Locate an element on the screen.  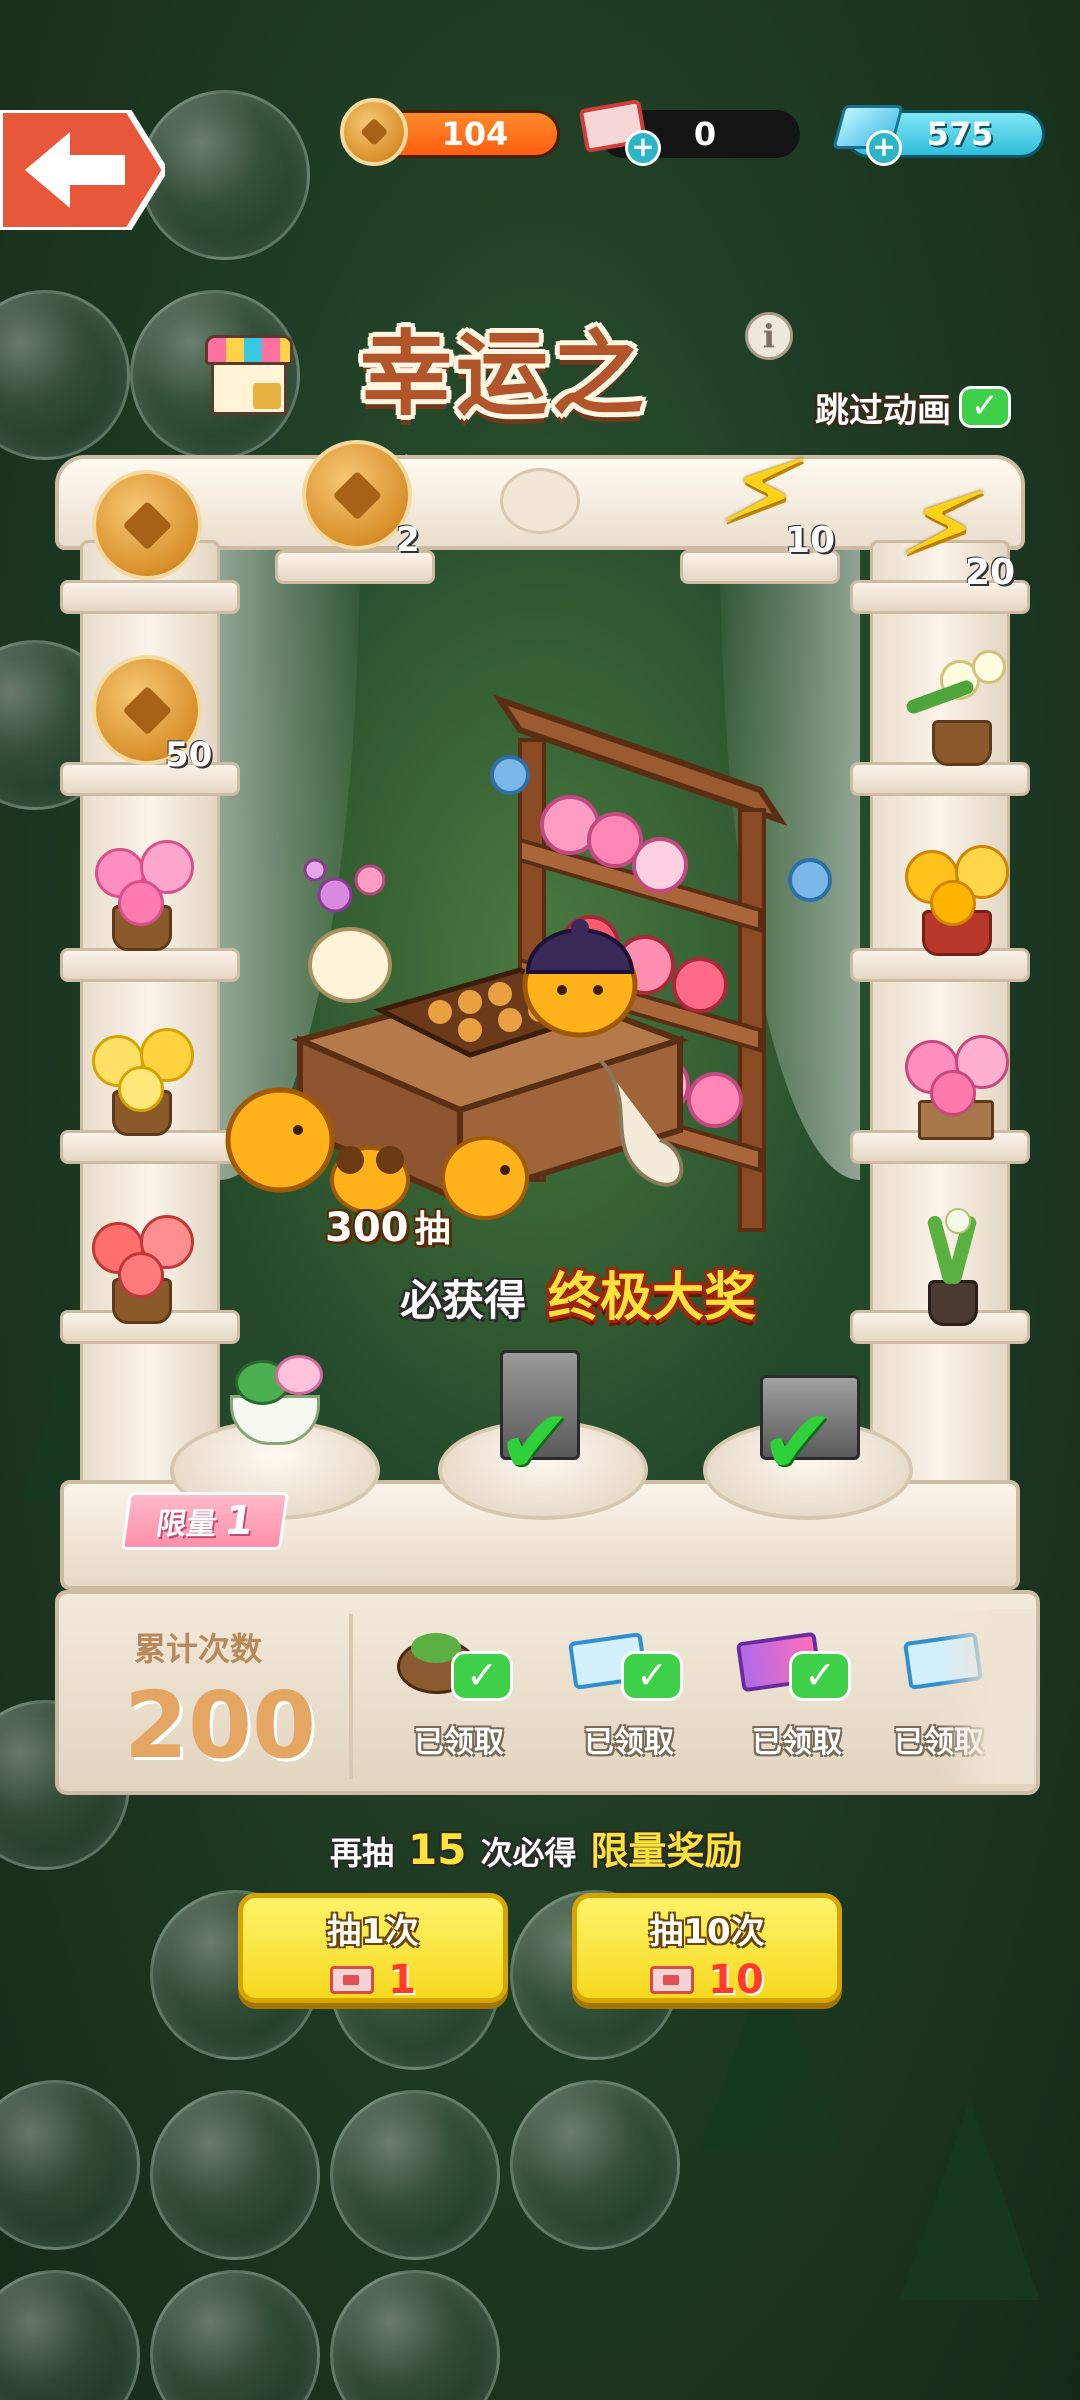
draw-hint: 再抽 15 次必得 限量奖励 is located at coordinates (536, 1847).